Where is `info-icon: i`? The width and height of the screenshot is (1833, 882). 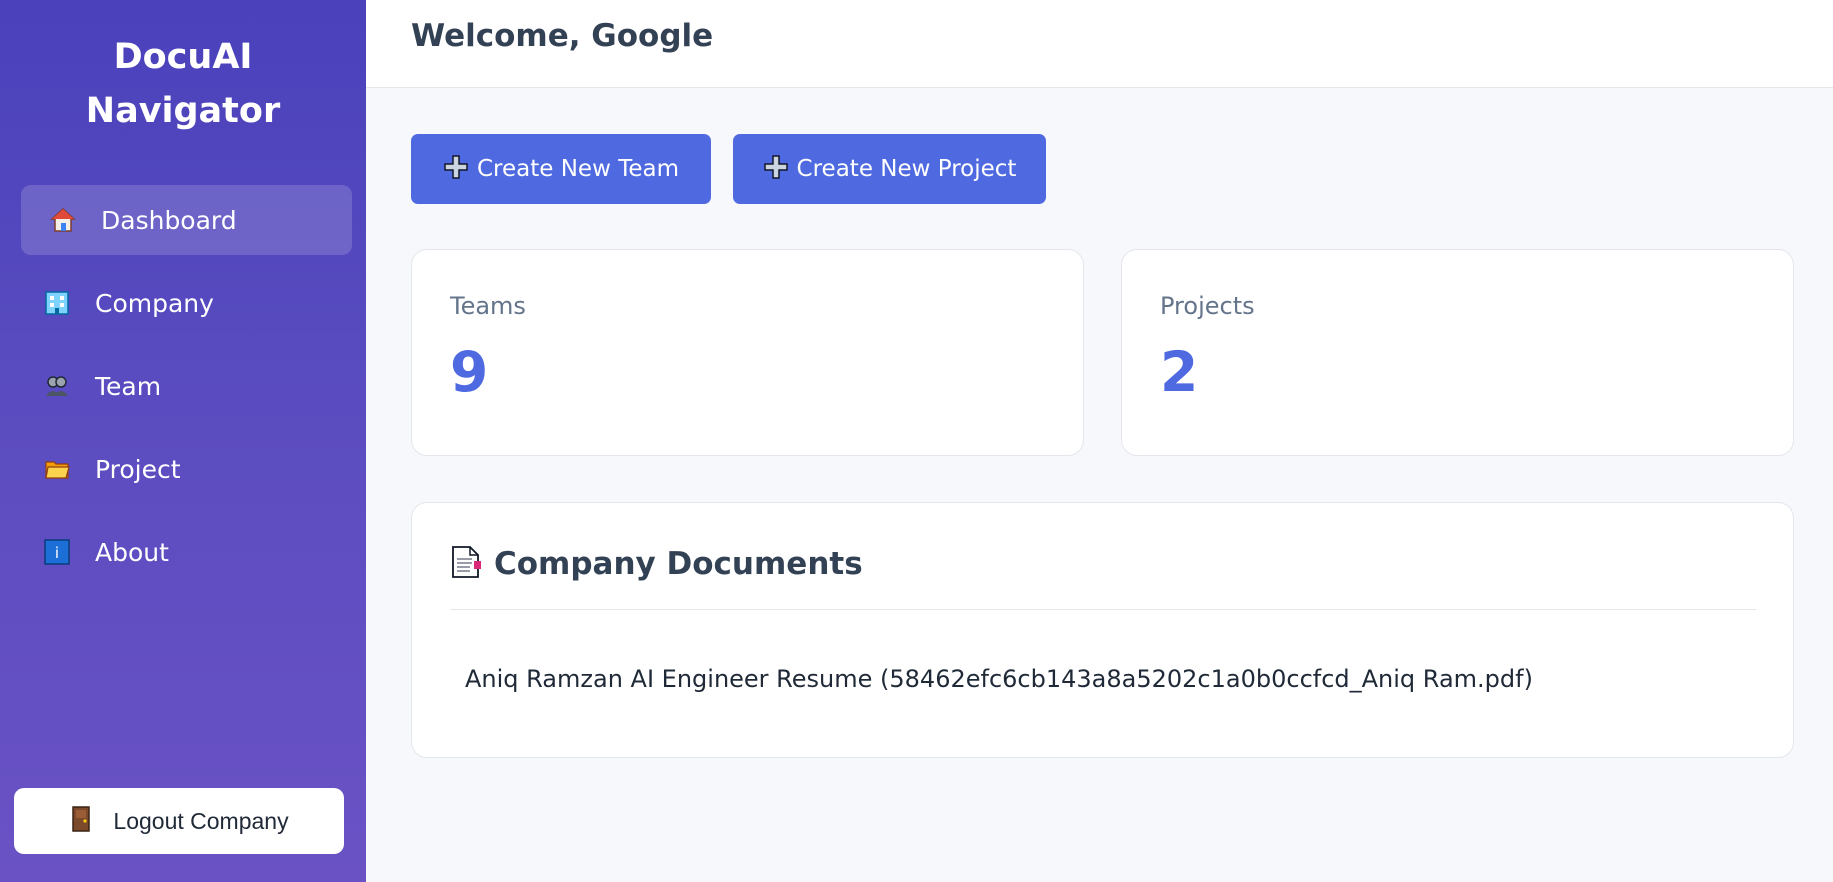
info-icon: i is located at coordinates (57, 552).